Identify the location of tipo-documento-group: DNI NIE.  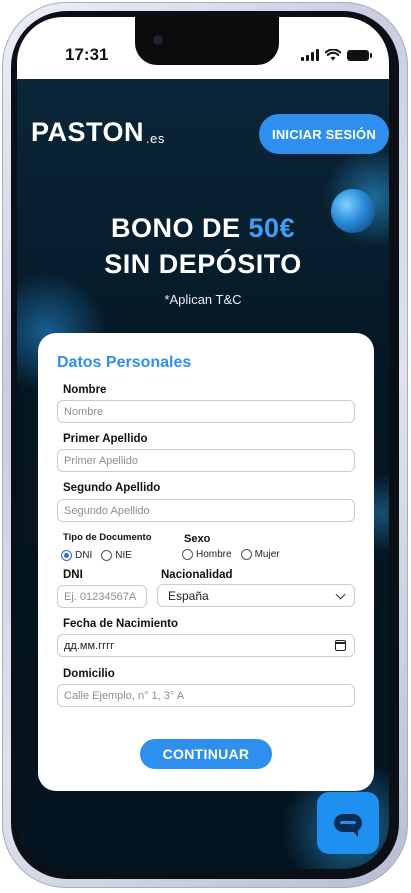
(99, 555).